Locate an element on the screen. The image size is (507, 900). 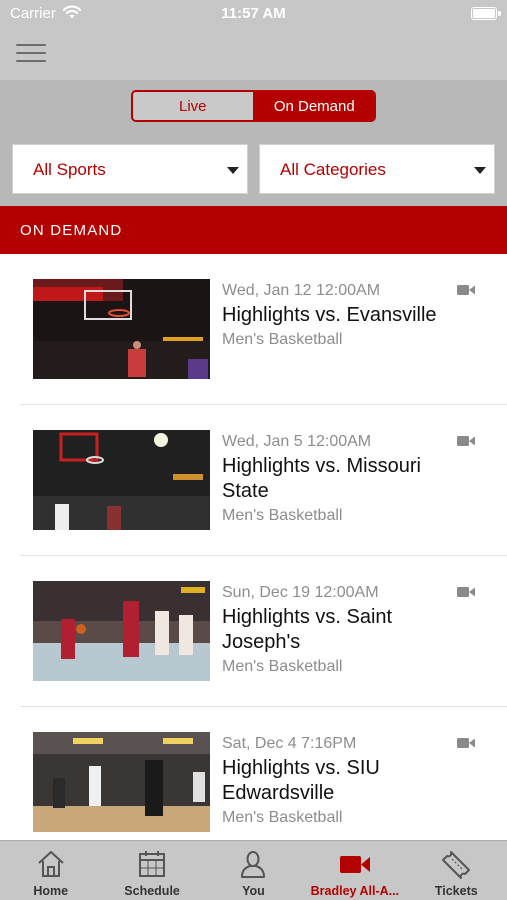
video-title: Highlights vs. Evansville is located at coordinates (329, 315).